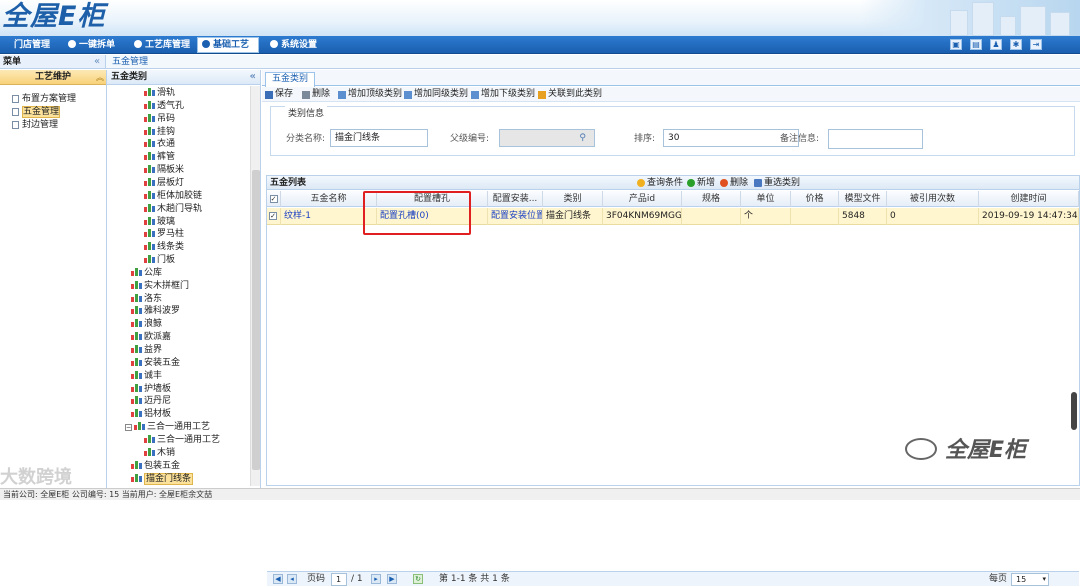 This screenshot has width=1080, height=587. Describe the element at coordinates (228, 45) in the screenshot. I see `nav-basic-craft: 基础工艺` at that location.